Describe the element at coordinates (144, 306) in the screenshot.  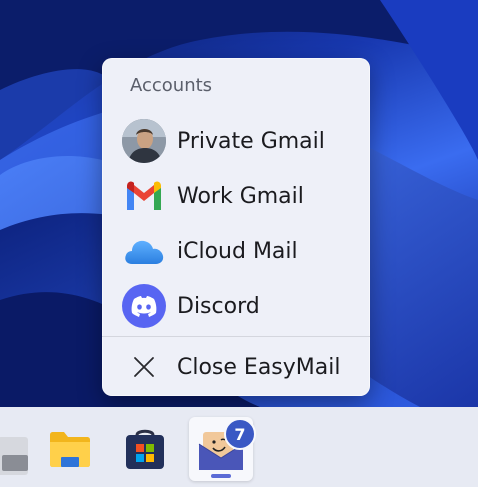
I see `discord-icon` at that location.